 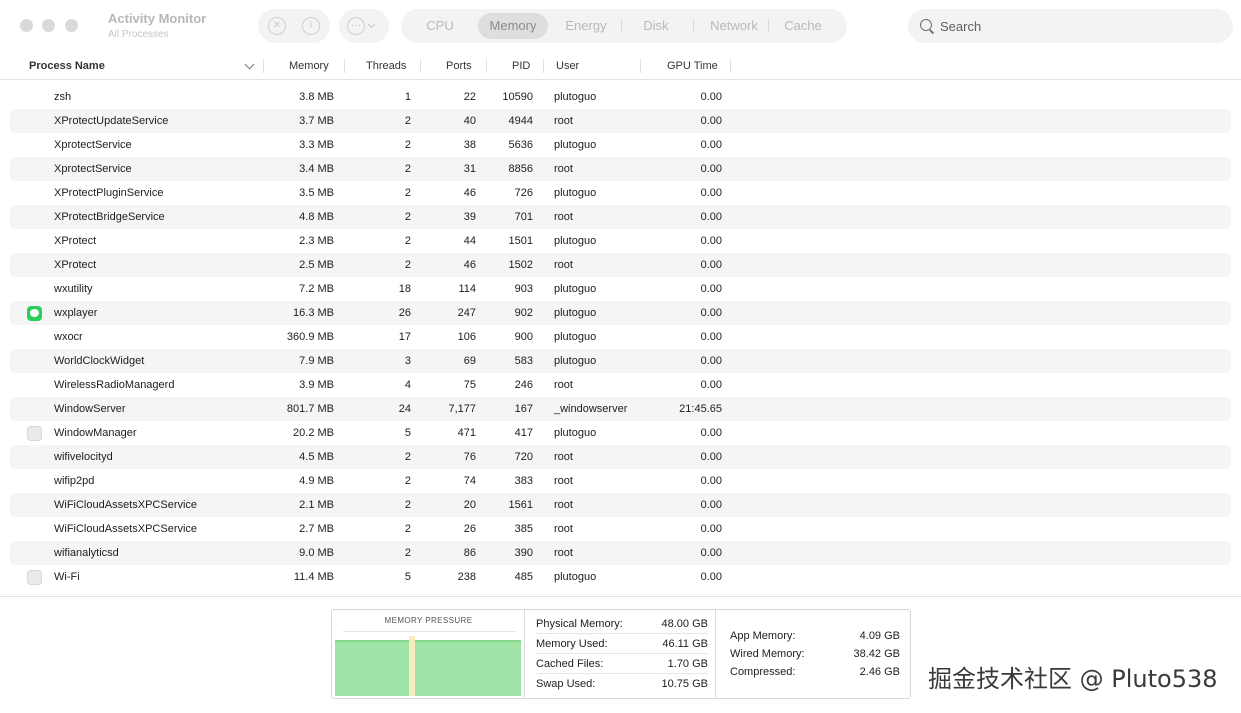 What do you see at coordinates (620, 145) in the screenshot?
I see `table-row: XprotectService 3.3 MB 2 38 5636 plutoguo 0.00` at bounding box center [620, 145].